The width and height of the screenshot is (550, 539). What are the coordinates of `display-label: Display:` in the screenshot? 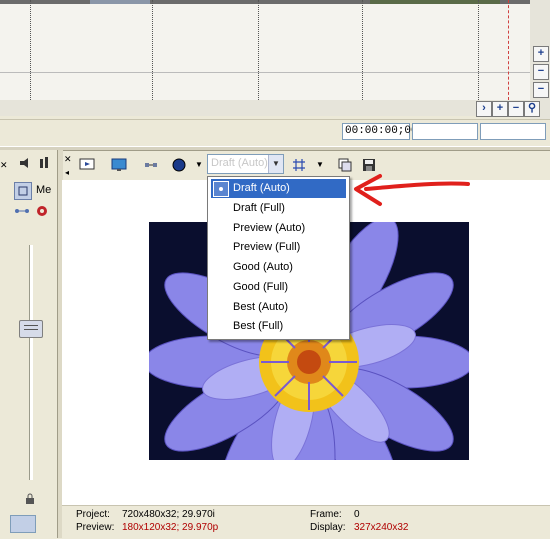 It's located at (328, 527).